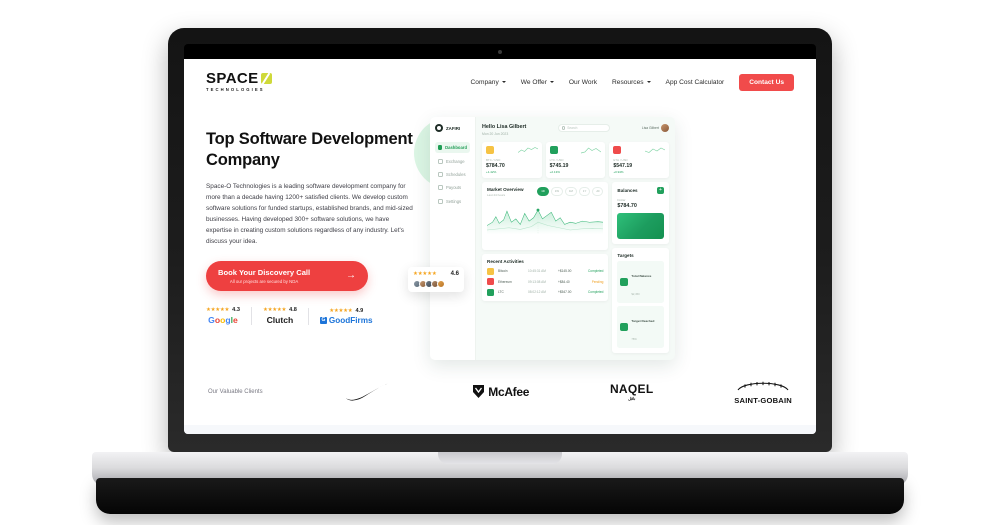 Image resolution: width=1000 pixels, height=525 pixels. What do you see at coordinates (440, 161) in the screenshot?
I see `exchange-icon` at bounding box center [440, 161].